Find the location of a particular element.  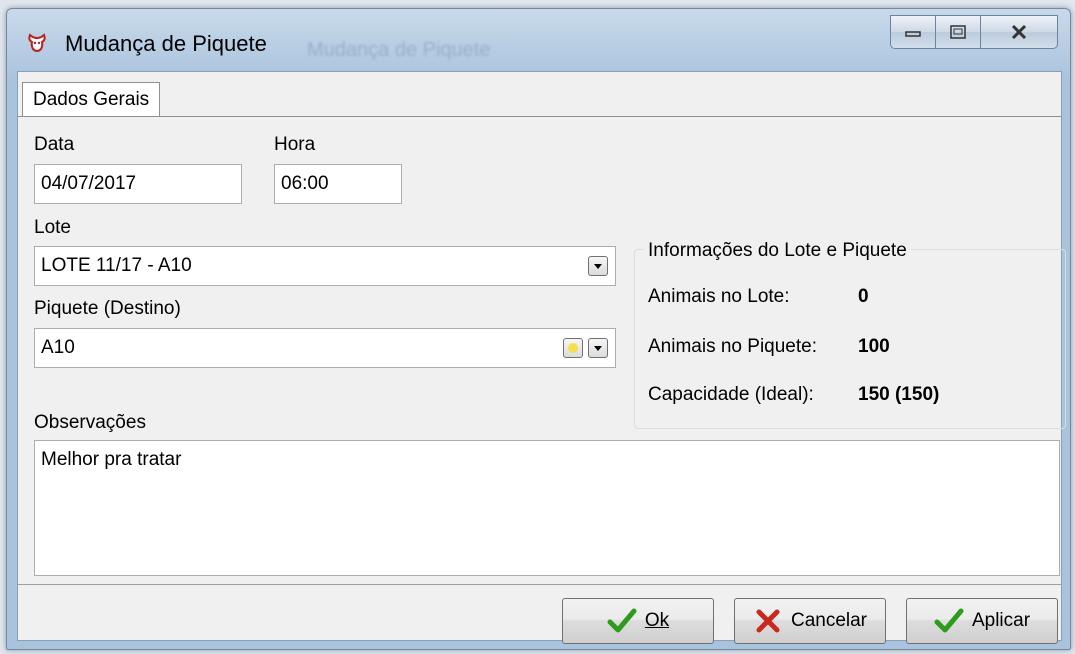

capacidade-label: Capacidade (Ideal): is located at coordinates (731, 394).